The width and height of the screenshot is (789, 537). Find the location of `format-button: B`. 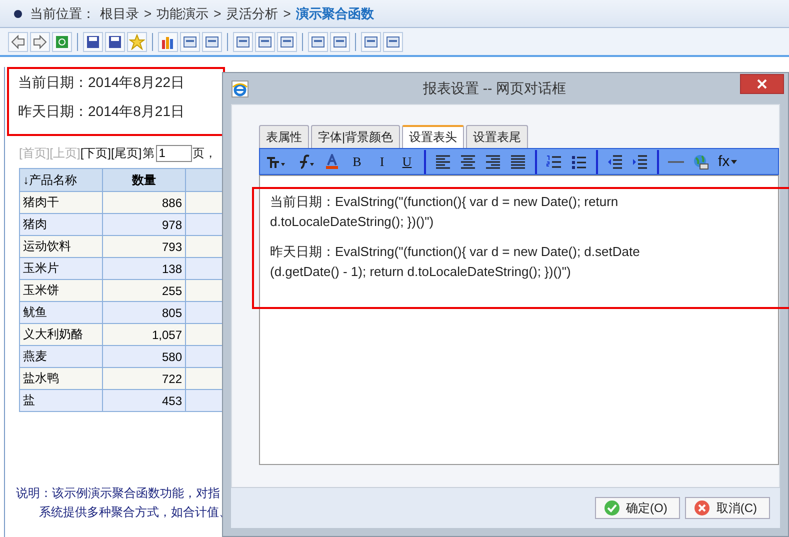

format-button: B is located at coordinates (357, 162).